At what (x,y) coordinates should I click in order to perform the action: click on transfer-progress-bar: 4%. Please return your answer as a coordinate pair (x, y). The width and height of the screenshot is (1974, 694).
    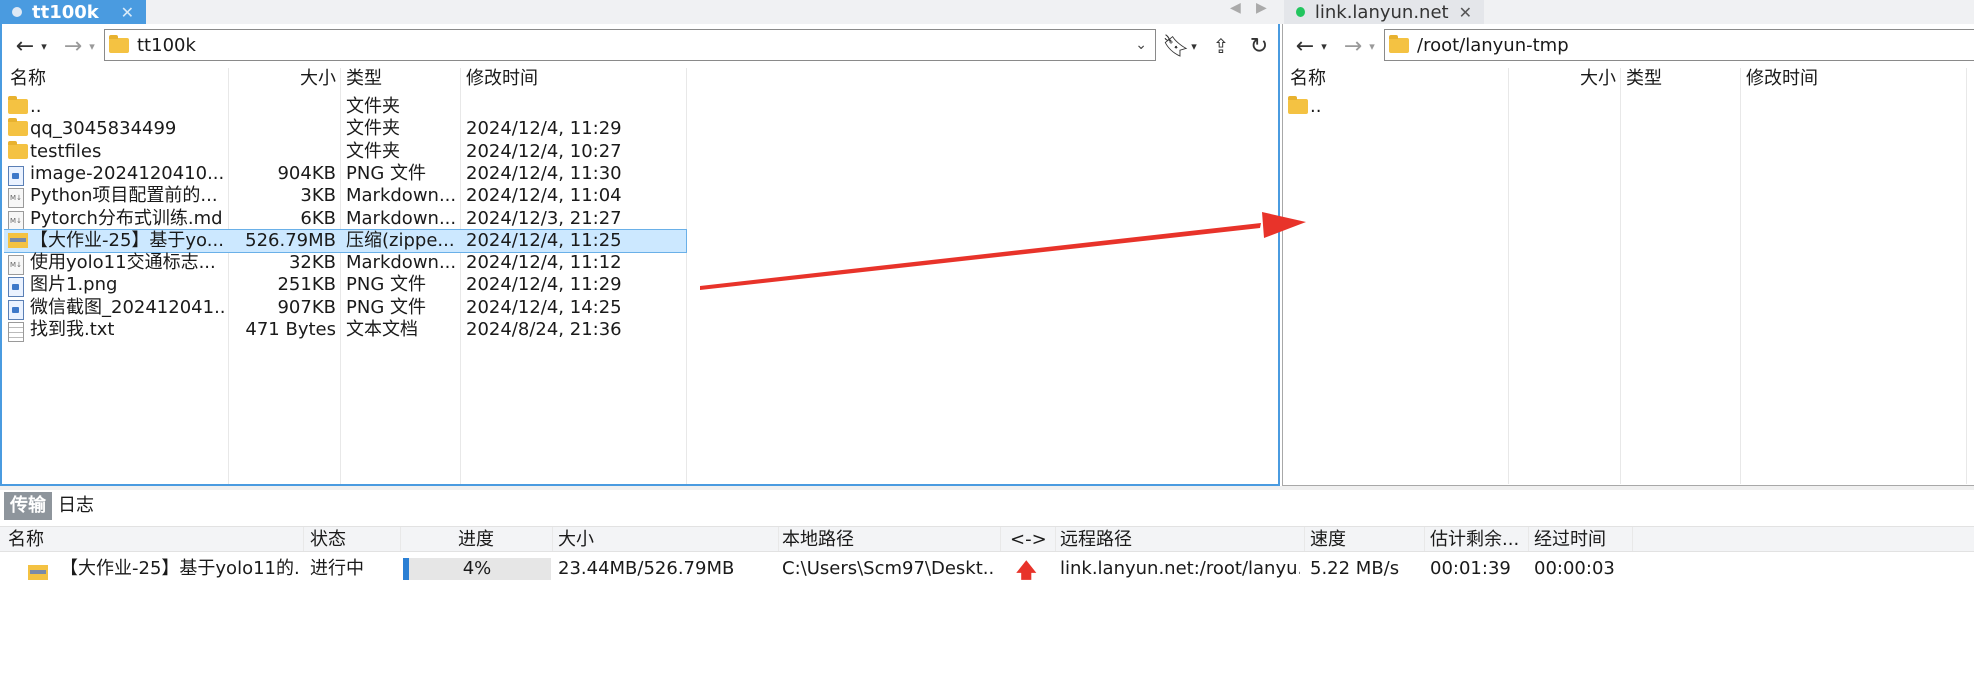
    Looking at the image, I should click on (477, 569).